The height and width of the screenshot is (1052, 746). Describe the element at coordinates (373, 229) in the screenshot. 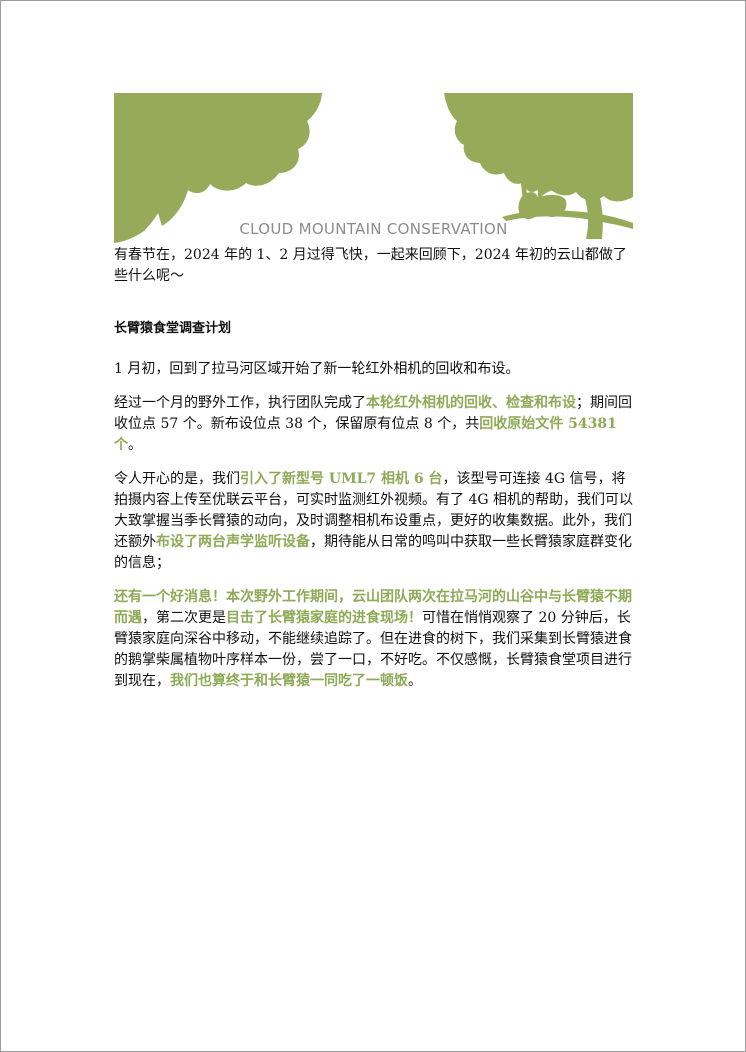

I see `banner-caption: CLOUD MOUNTAIN CONSERVATION` at that location.